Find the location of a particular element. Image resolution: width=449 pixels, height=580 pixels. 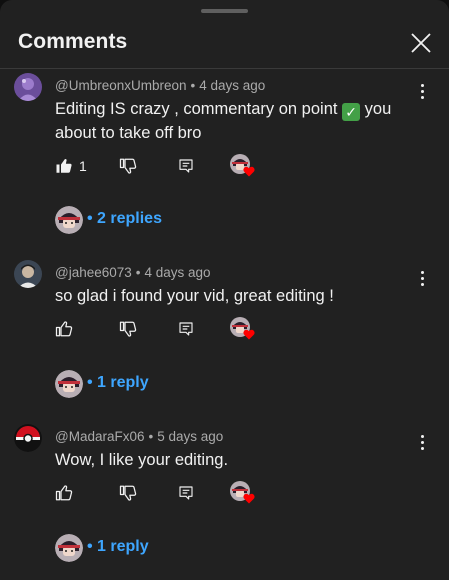

replies-count: 2 replies is located at coordinates (129, 218).